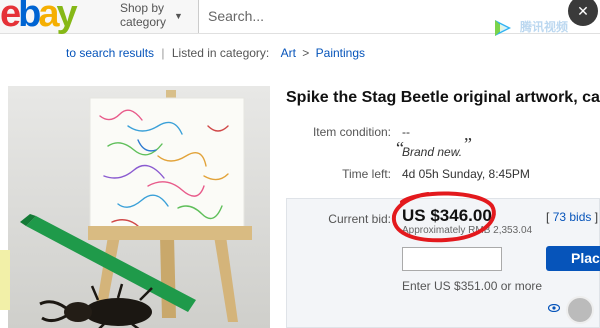  I want to click on video-logo-icon, so click(503, 28).